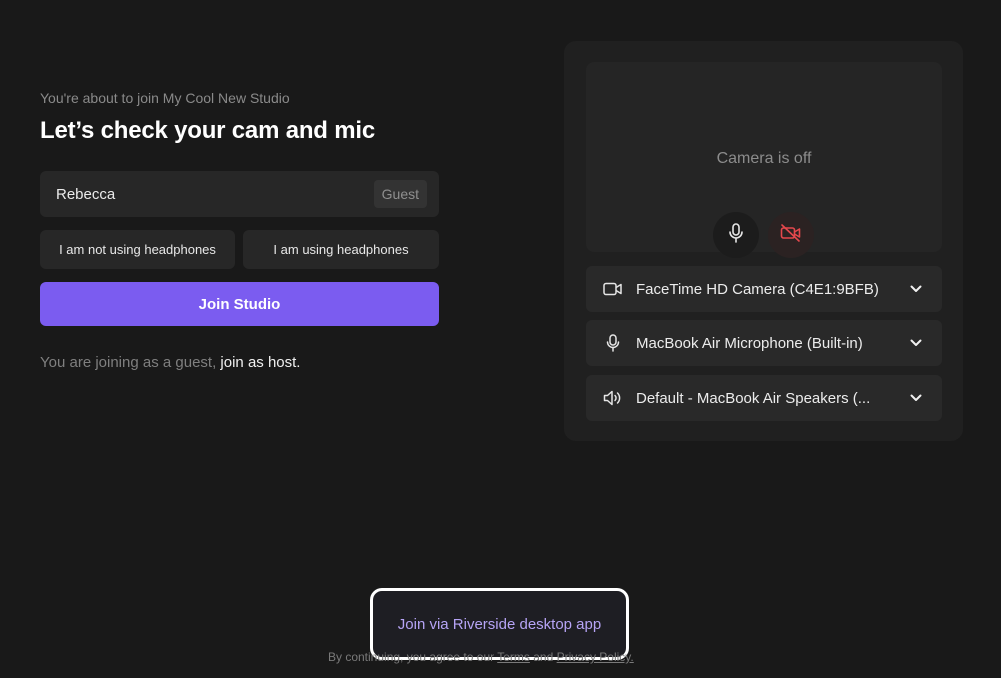  I want to click on privacy-policy-link: Privacy Policy., so click(595, 657).